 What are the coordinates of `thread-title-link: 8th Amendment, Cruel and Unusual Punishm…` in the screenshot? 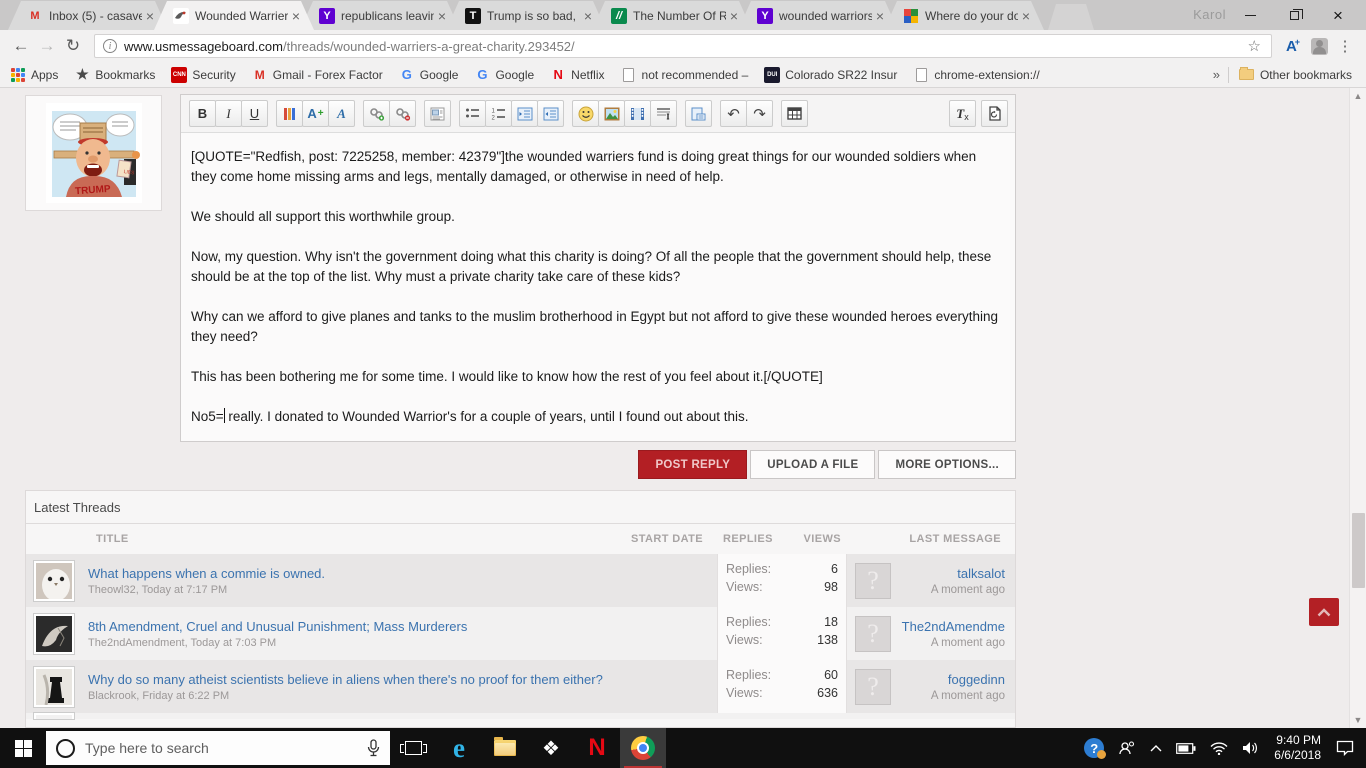 It's located at (277, 626).